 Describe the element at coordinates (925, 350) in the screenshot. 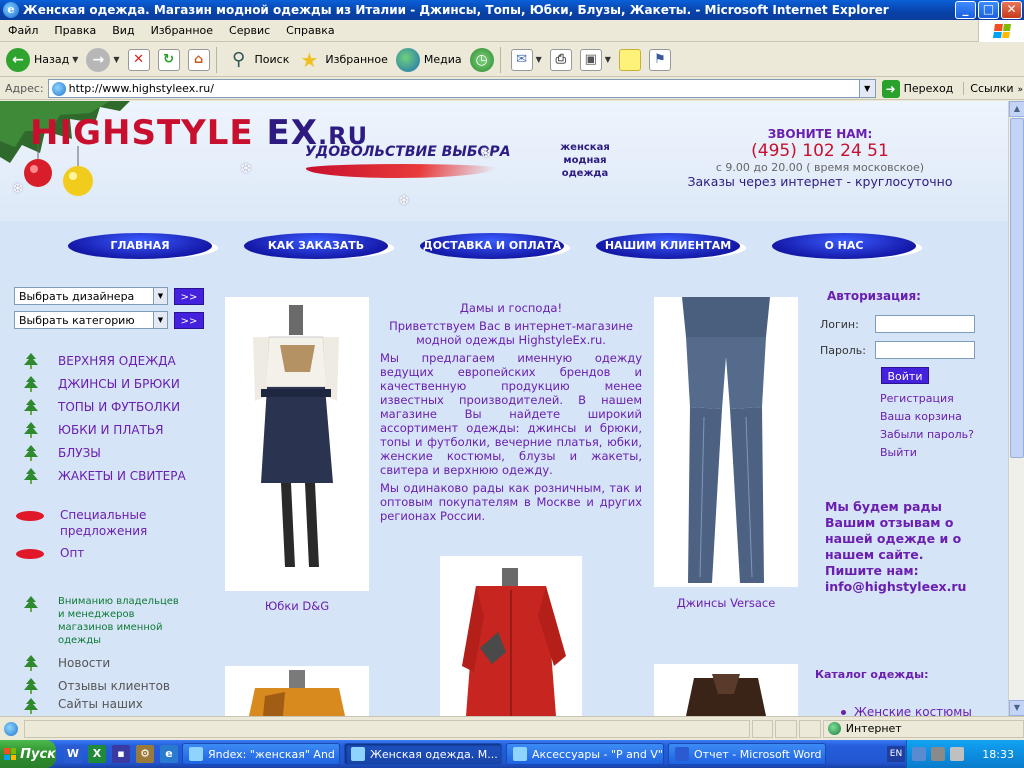

I see `password-input` at that location.